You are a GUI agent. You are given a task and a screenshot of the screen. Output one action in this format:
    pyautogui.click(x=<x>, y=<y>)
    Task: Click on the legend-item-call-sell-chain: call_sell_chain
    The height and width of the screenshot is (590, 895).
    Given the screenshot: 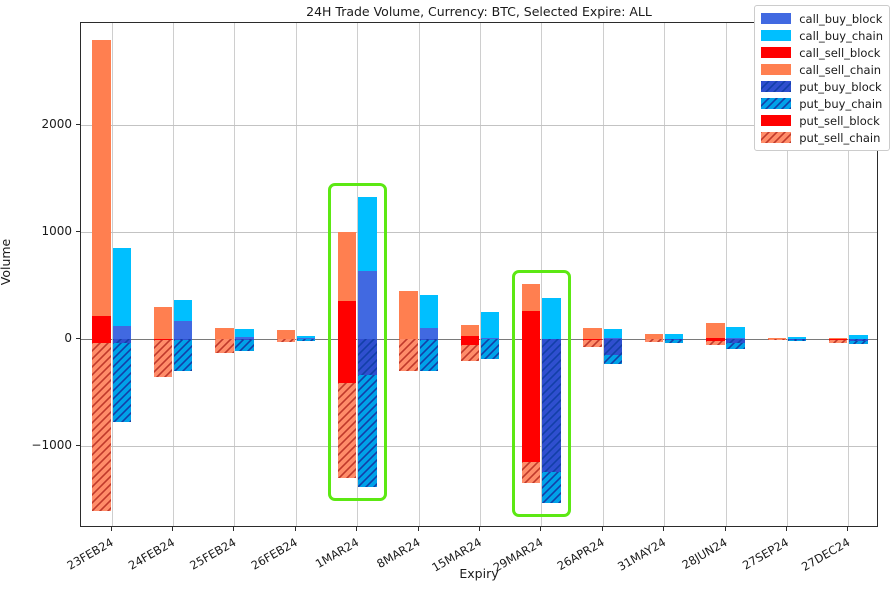 What is the action you would take?
    pyautogui.click(x=822, y=69)
    